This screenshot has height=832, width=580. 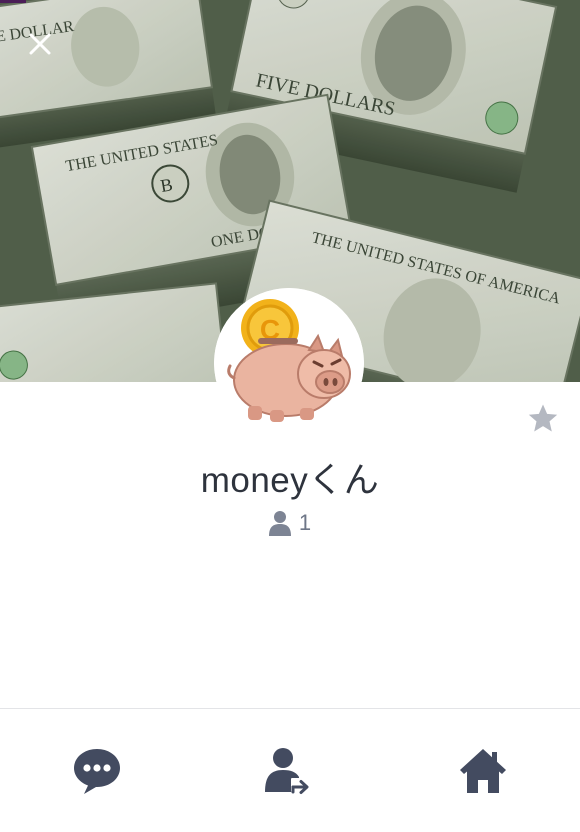 I want to click on profile-name: moneyくん, so click(x=290, y=480).